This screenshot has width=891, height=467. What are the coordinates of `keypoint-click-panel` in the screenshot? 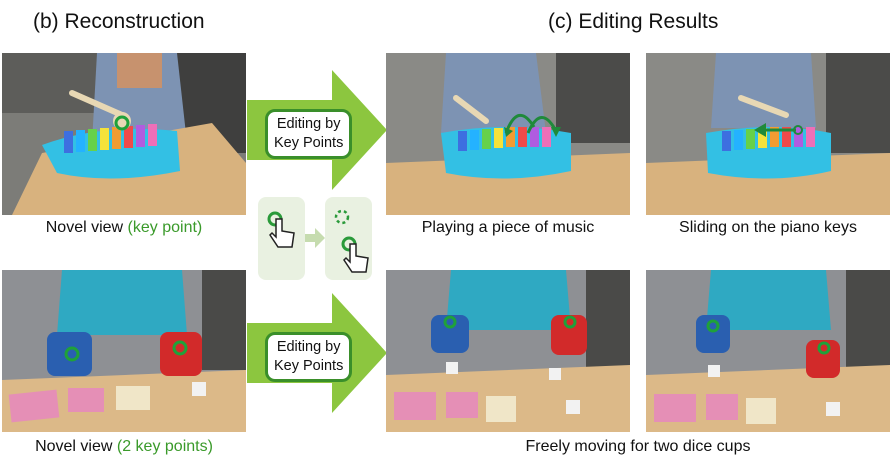 It's located at (281, 238).